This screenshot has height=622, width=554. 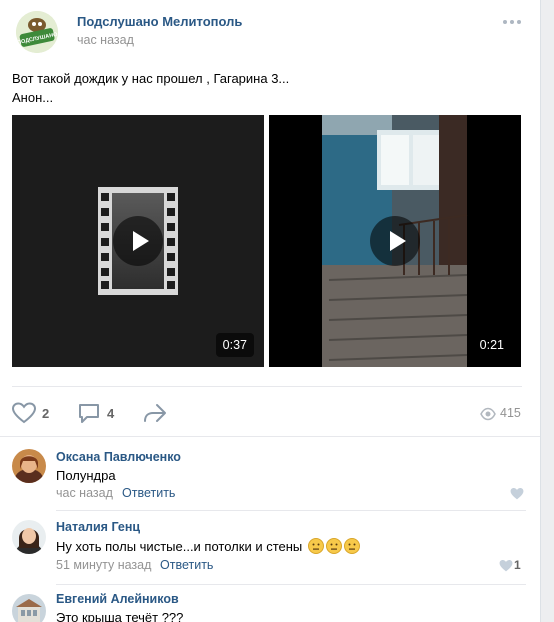 What do you see at coordinates (118, 457) in the screenshot?
I see `comment-author: Оксана Павлюченко` at bounding box center [118, 457].